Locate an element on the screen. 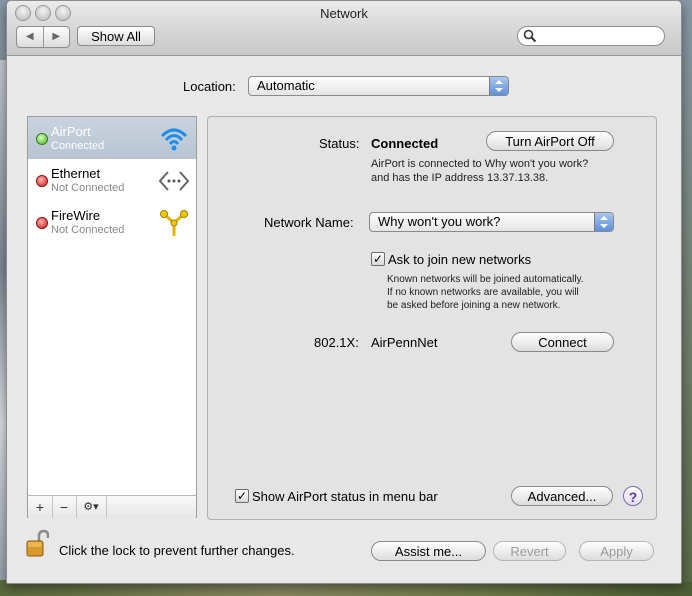  service-name: AirPort is located at coordinates (71, 131).